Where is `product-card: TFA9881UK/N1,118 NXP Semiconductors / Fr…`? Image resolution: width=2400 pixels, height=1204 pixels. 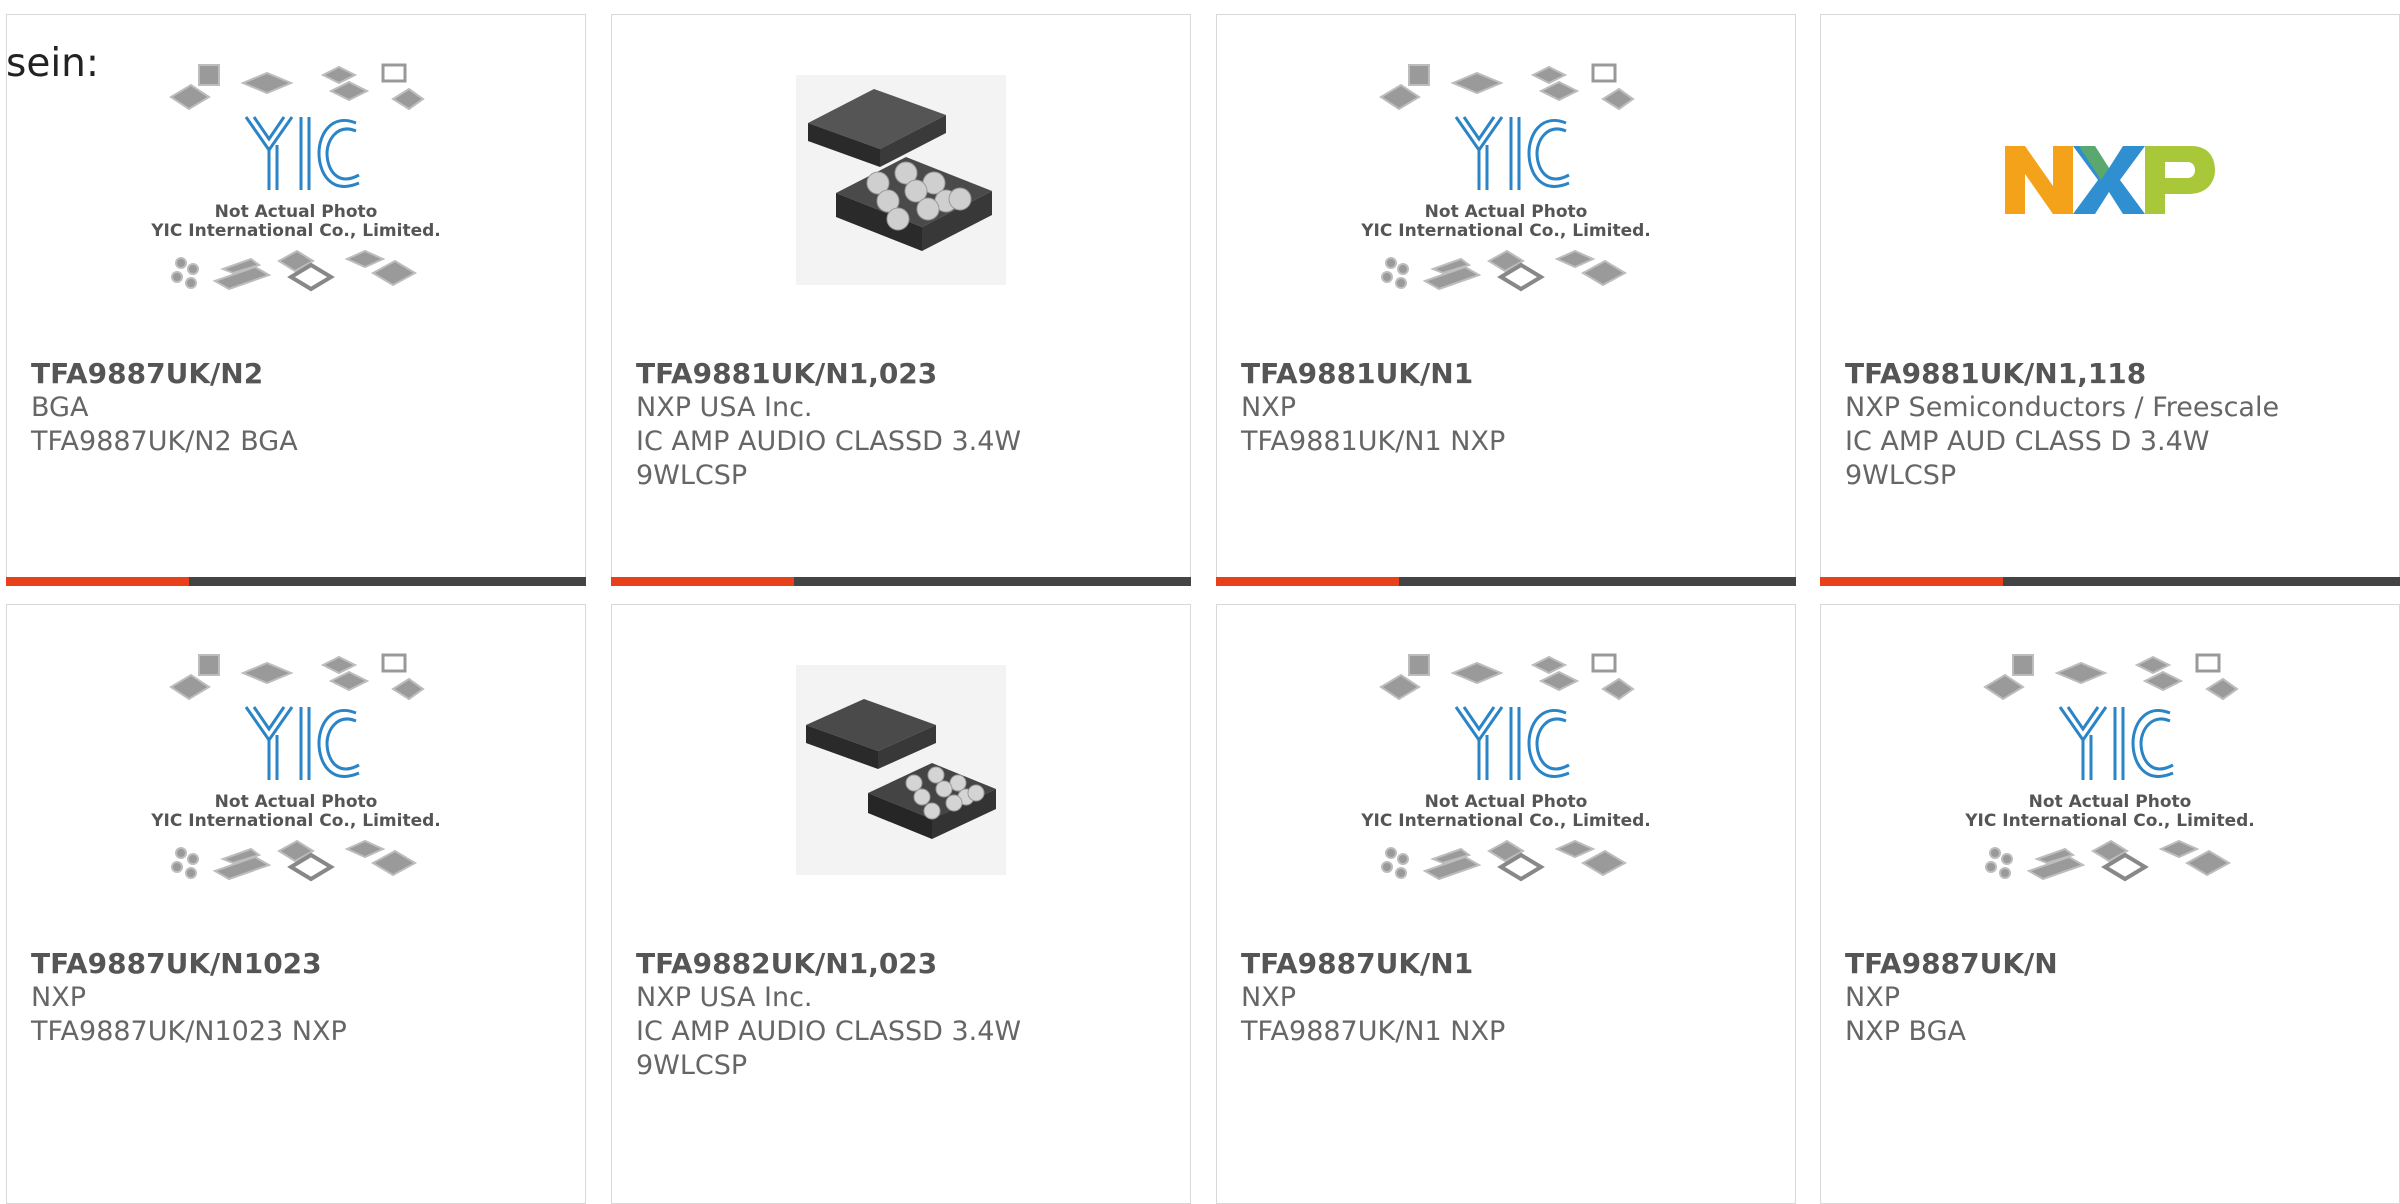
product-card: TFA9881UK/N1,118 NXP Semiconductors / Fr… is located at coordinates (2110, 300).